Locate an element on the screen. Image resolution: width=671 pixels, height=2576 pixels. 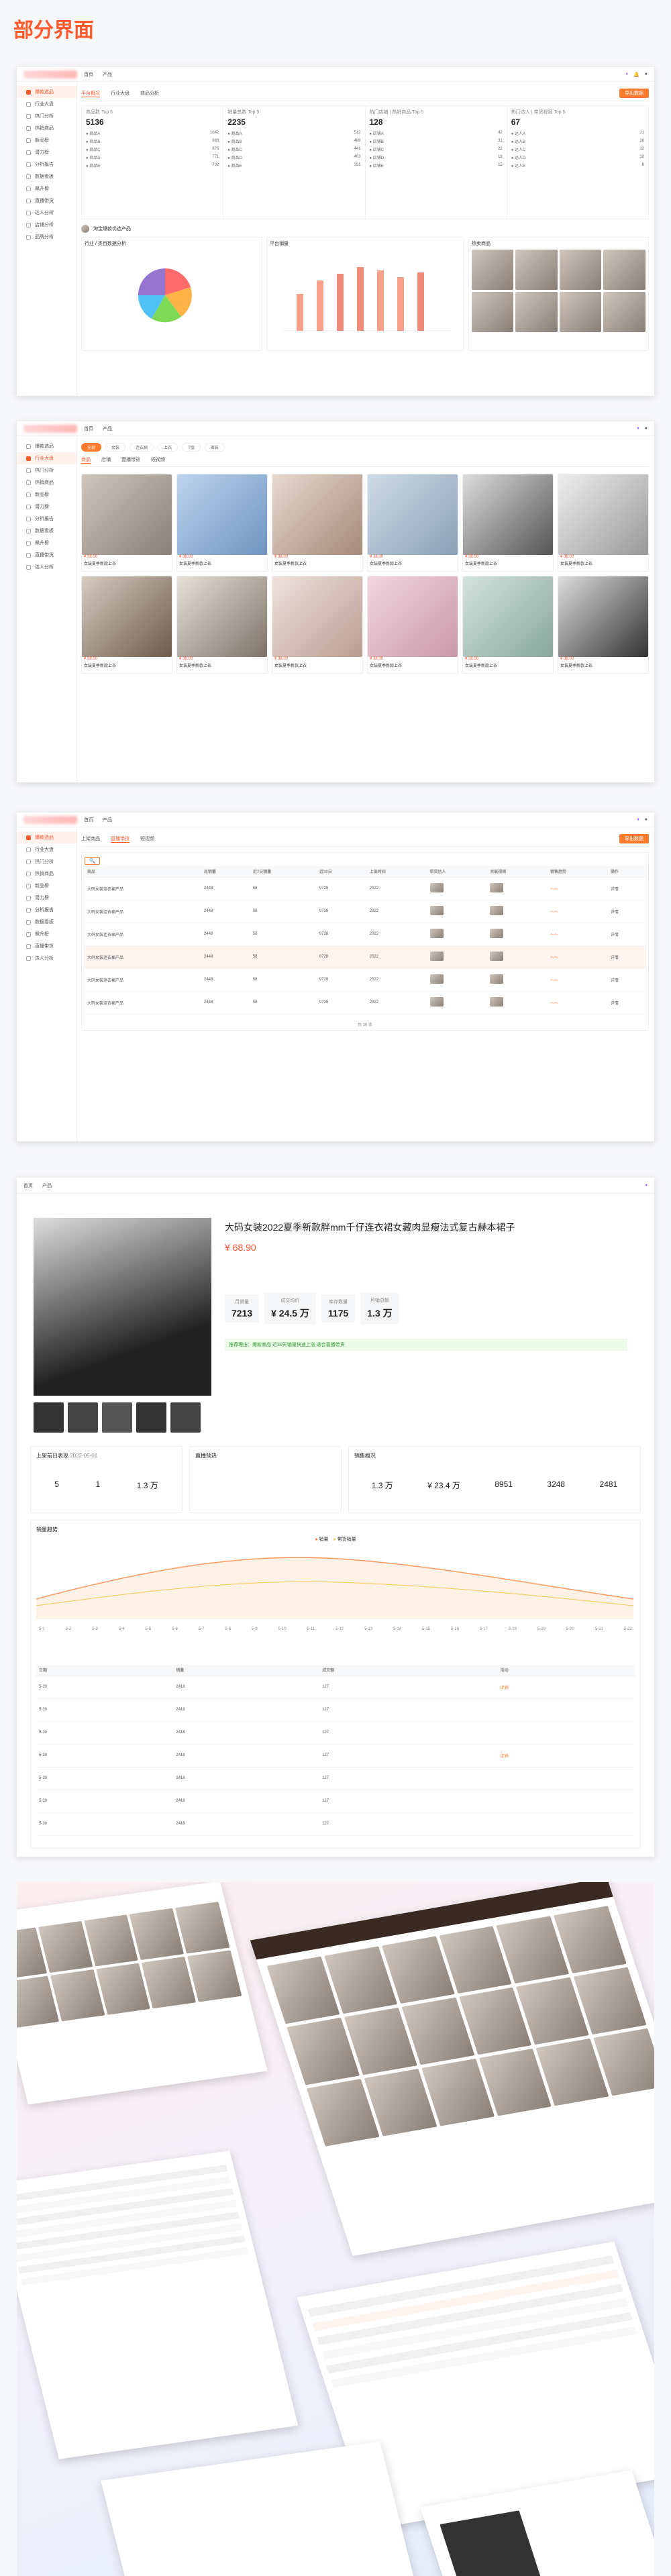
tab-listed: 上架商品 is located at coordinates (91, 838).